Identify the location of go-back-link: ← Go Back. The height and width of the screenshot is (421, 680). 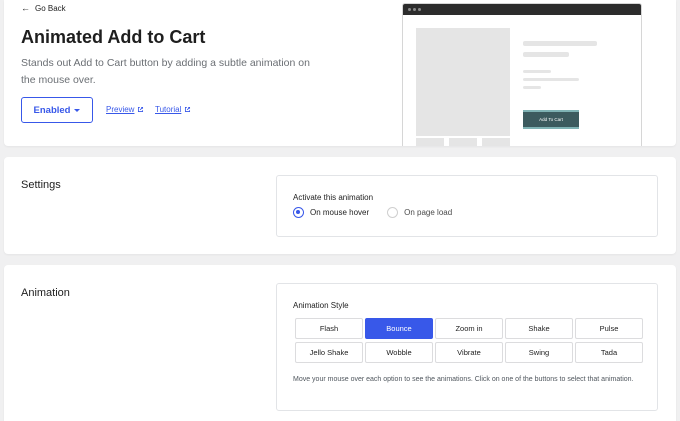
(43, 8).